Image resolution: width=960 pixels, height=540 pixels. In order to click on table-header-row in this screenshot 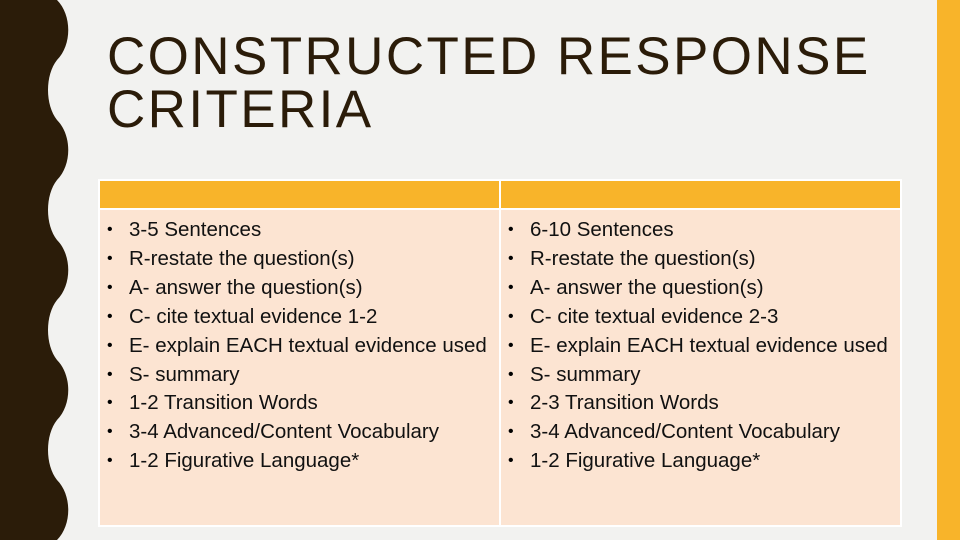, I will do `click(500, 194)`.